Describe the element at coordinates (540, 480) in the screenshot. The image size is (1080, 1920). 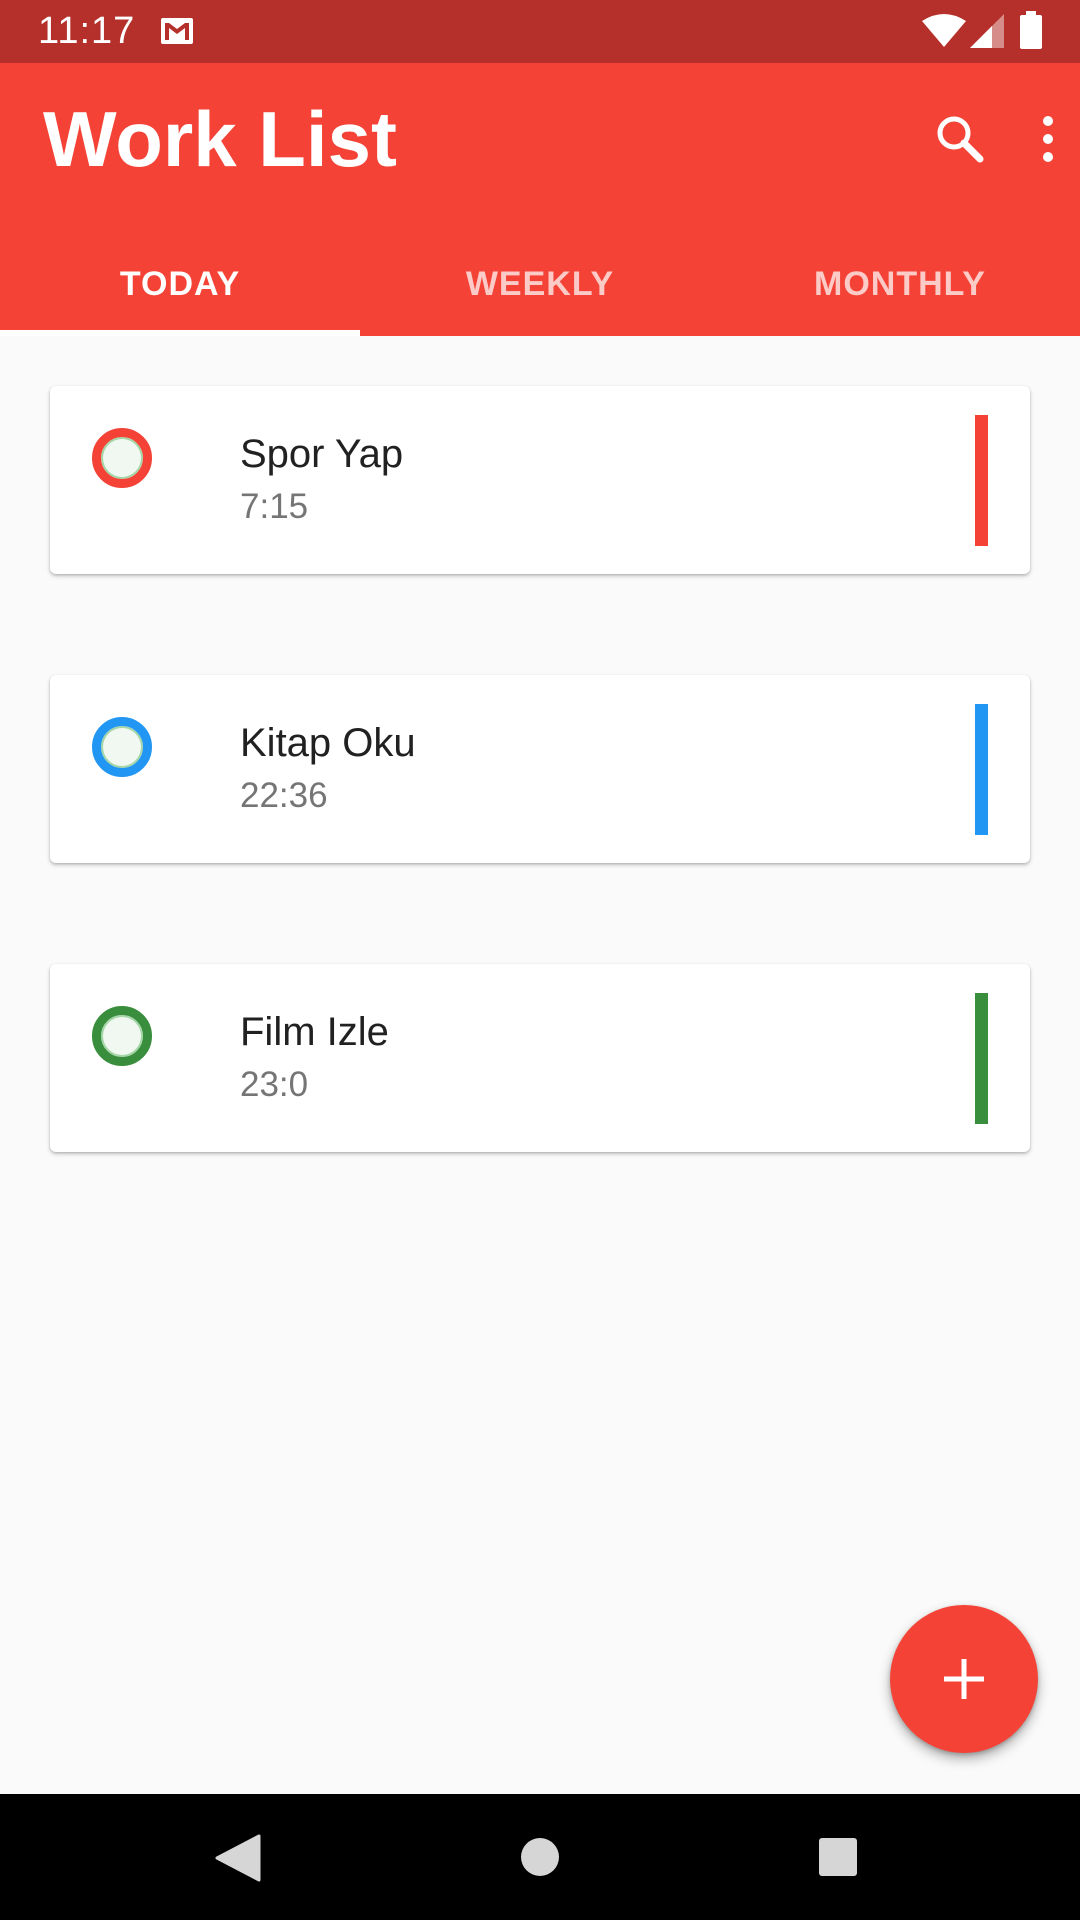
I see `task-card: Spor Yap 7:15` at that location.